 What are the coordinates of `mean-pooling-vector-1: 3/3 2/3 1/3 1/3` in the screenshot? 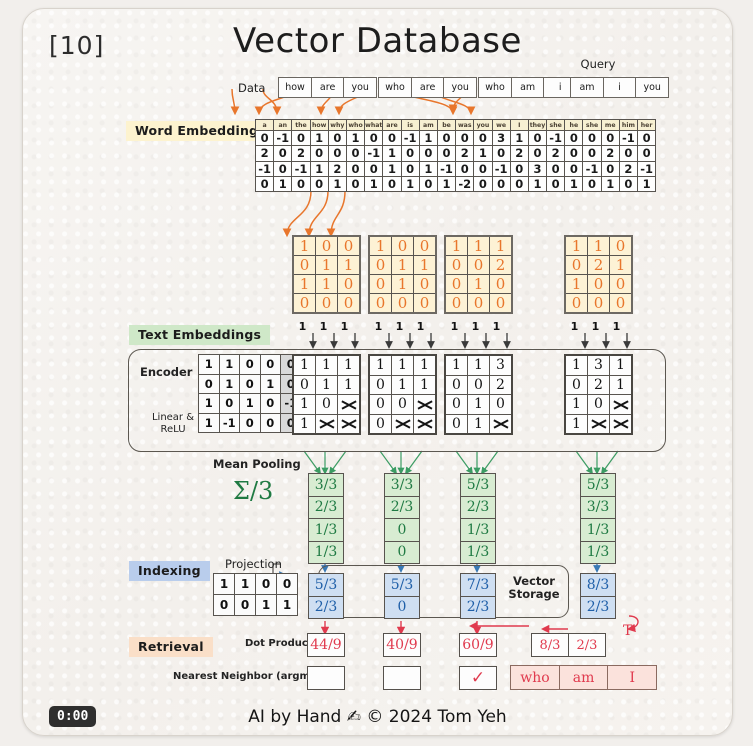 It's located at (326, 518).